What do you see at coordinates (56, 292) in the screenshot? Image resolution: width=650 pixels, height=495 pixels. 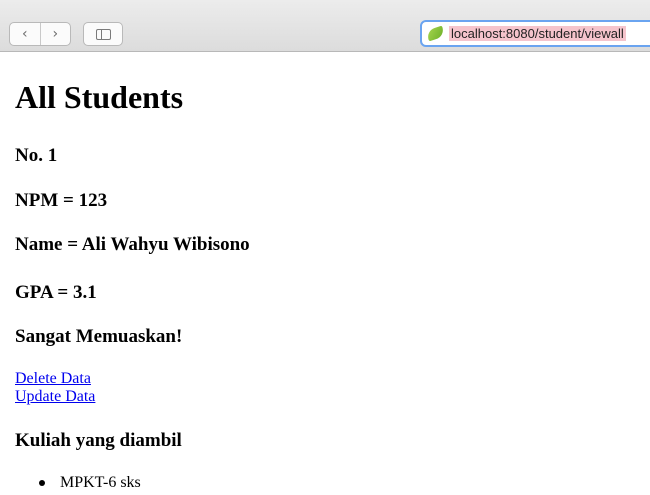 I see `student-gpa: GPA = 3.1` at bounding box center [56, 292].